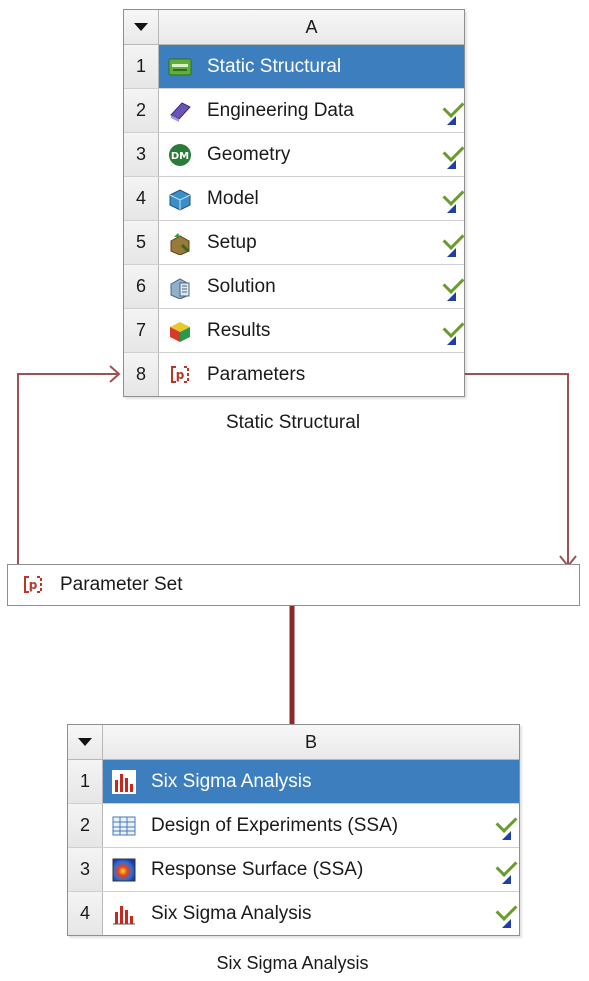  What do you see at coordinates (180, 199) in the screenshot?
I see `model-icon` at bounding box center [180, 199].